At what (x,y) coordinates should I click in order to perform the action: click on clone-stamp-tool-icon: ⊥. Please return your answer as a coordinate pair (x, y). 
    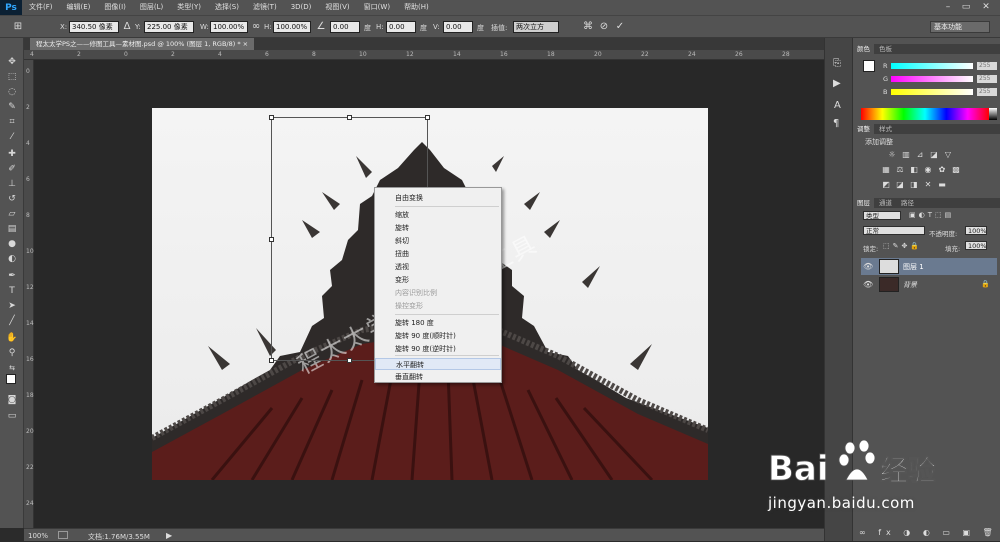
    Looking at the image, I should click on (12, 184).